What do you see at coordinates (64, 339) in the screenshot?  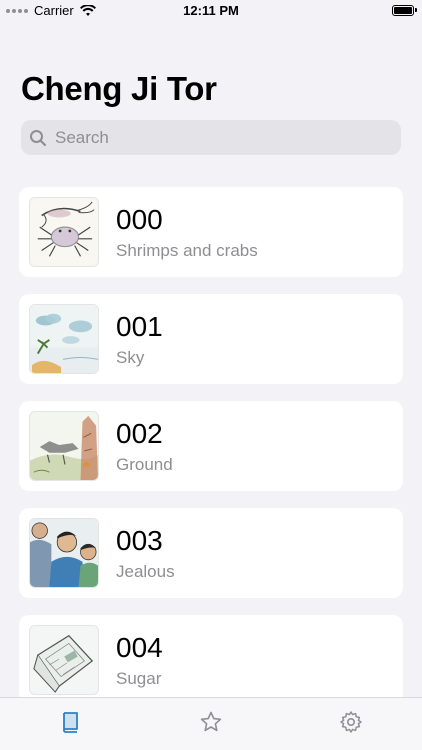 I see `sky-thumbnail` at bounding box center [64, 339].